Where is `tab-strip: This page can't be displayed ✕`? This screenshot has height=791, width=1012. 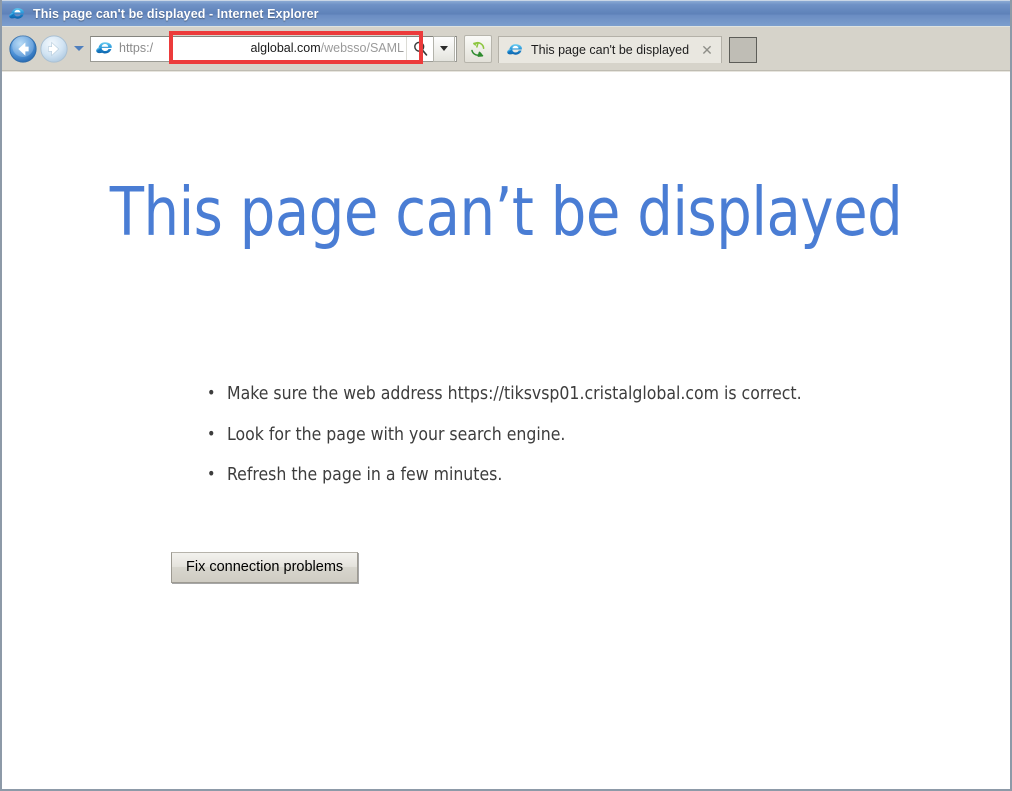
tab-strip: This page can't be displayed ✕ is located at coordinates (752, 49).